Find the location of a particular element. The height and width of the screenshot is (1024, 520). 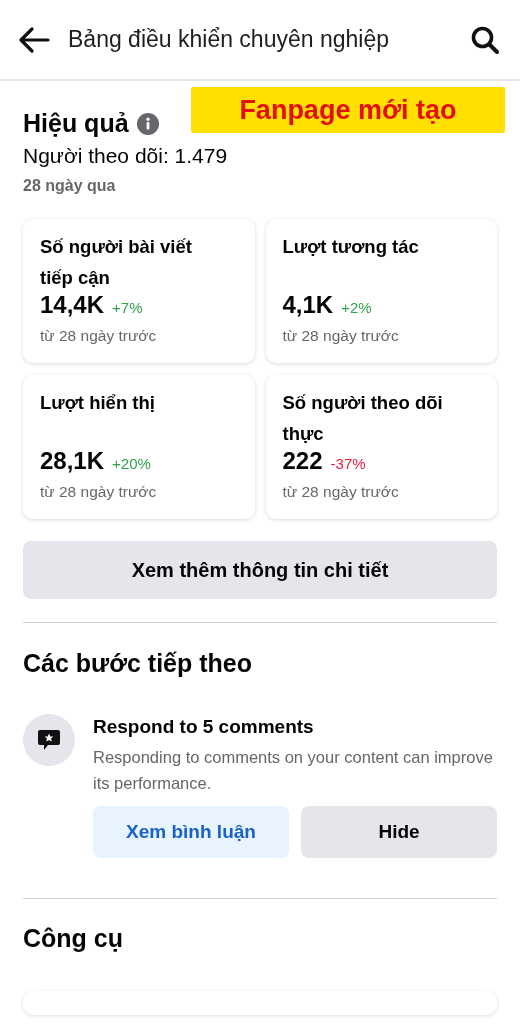

metric-value: 28,1K is located at coordinates (72, 461).